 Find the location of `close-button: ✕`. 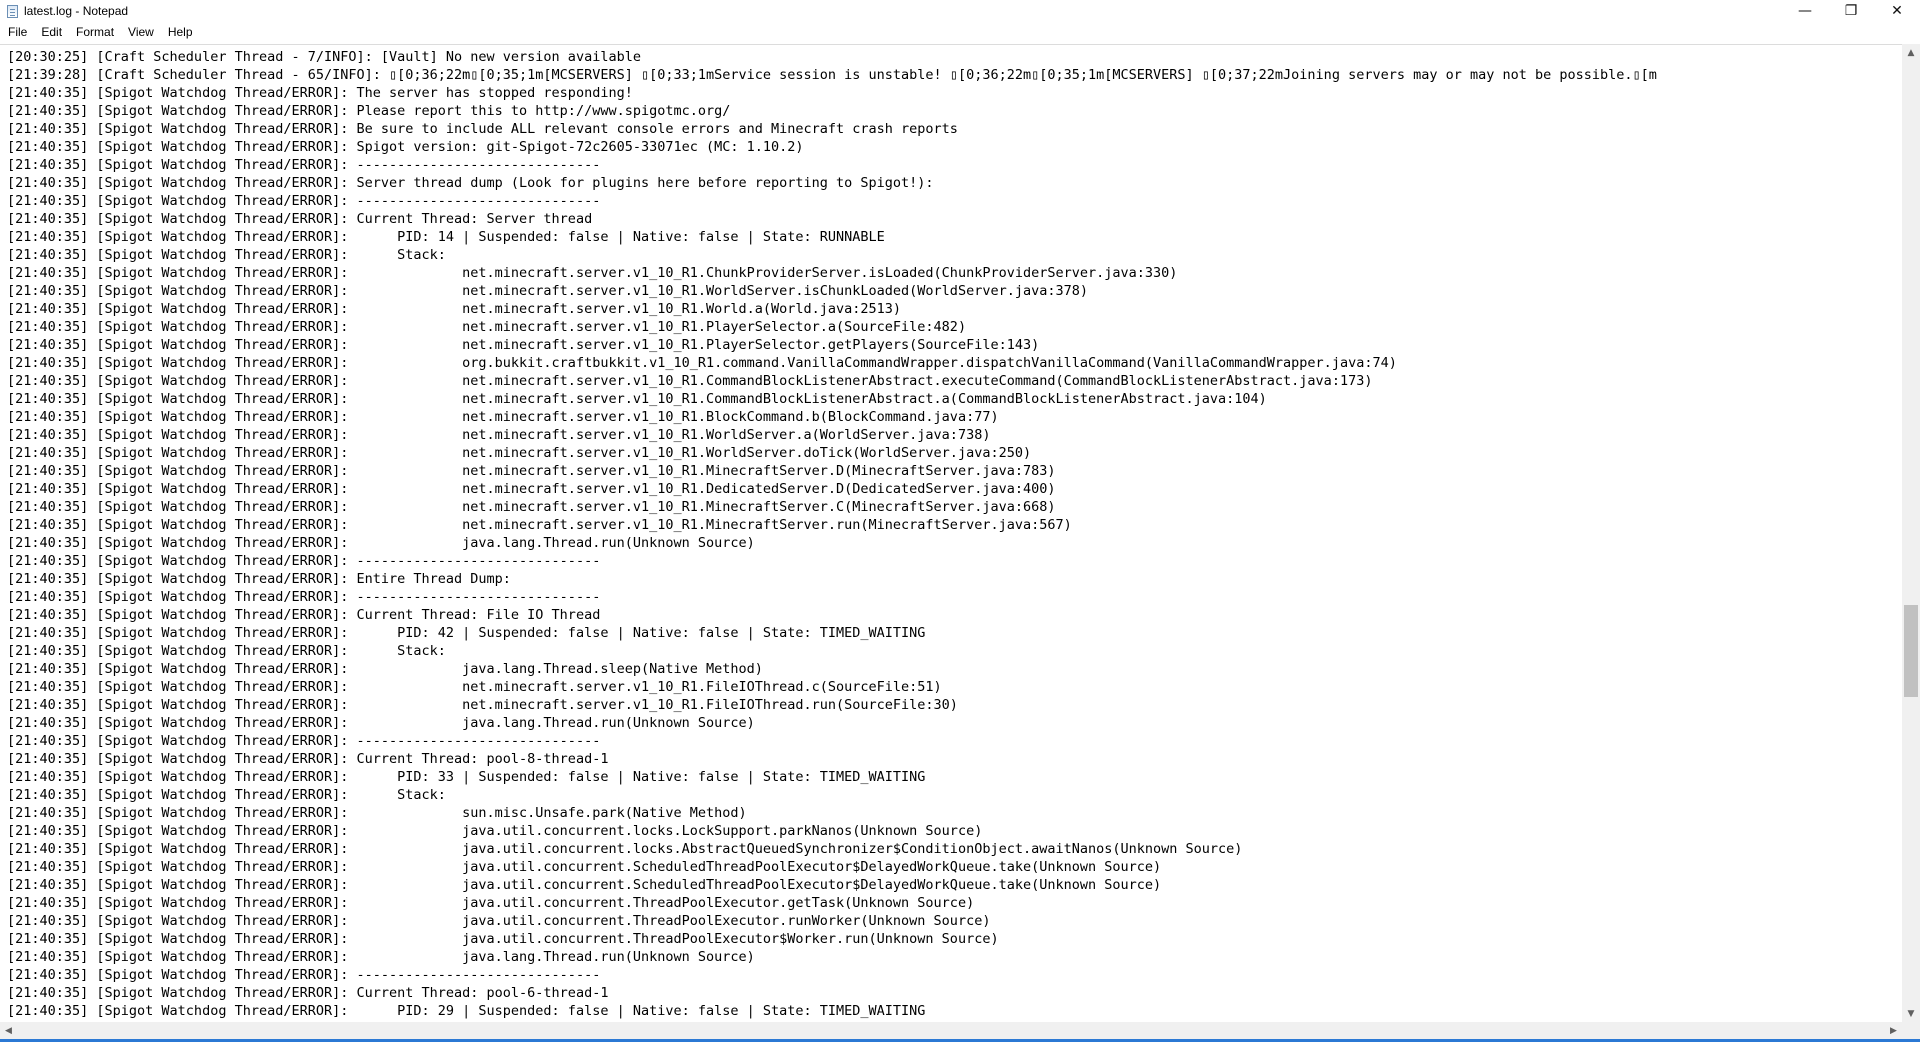

close-button: ✕ is located at coordinates (1897, 11).